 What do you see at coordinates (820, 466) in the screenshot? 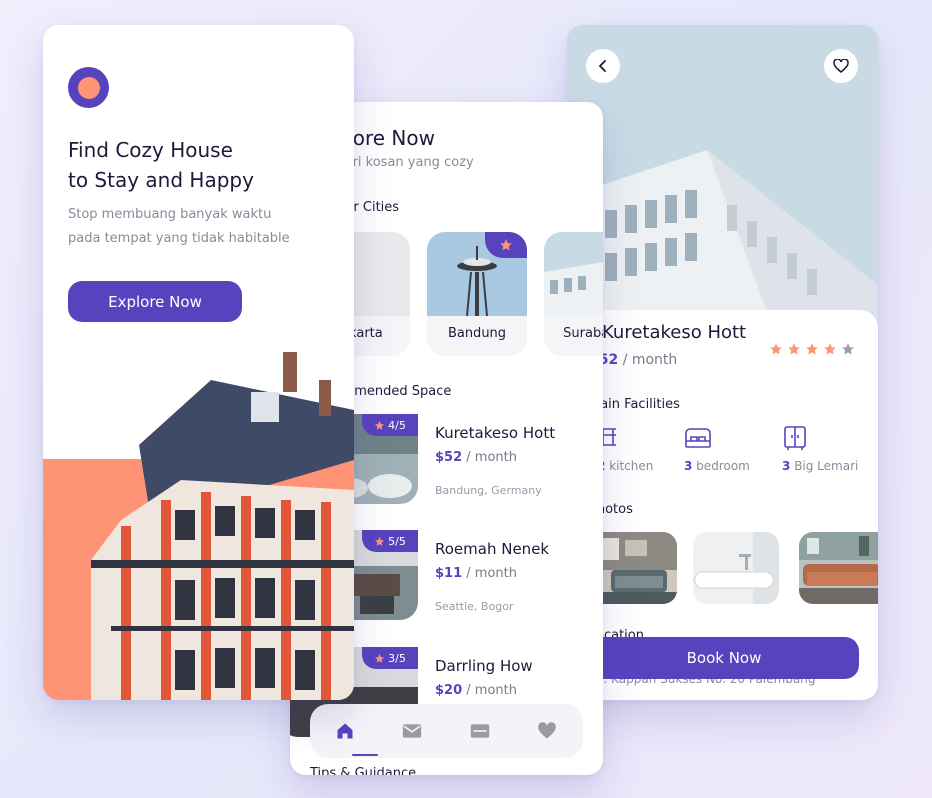
I see `facility-big-lemari: 3 Big Lemari` at bounding box center [820, 466].